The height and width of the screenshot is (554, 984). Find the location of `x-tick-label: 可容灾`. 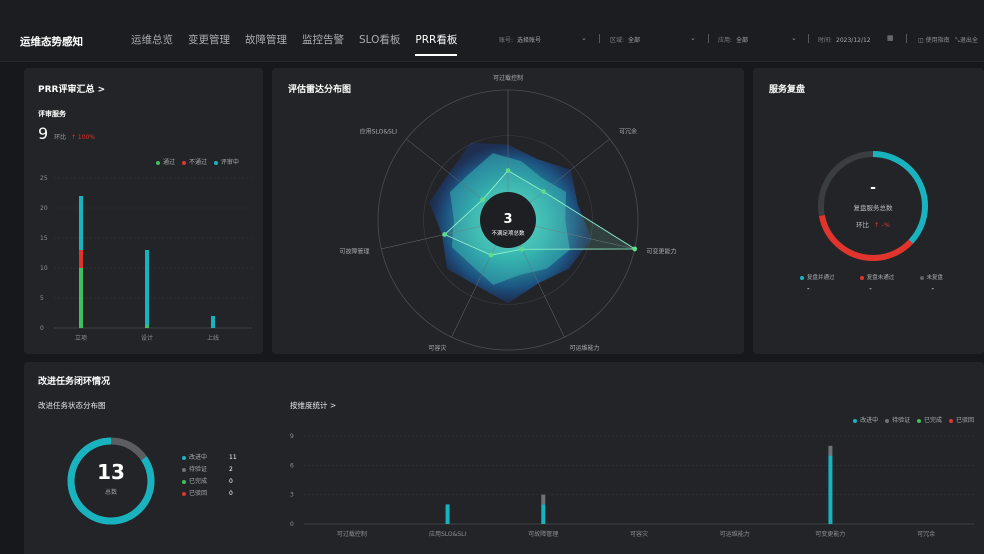

x-tick-label: 可容灾 is located at coordinates (639, 534).